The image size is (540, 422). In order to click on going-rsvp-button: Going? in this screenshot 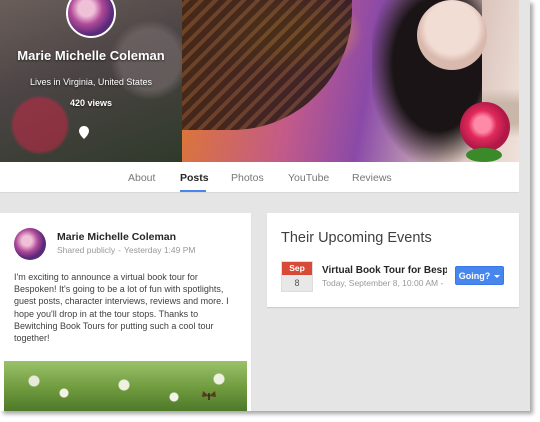, I will do `click(479, 275)`.